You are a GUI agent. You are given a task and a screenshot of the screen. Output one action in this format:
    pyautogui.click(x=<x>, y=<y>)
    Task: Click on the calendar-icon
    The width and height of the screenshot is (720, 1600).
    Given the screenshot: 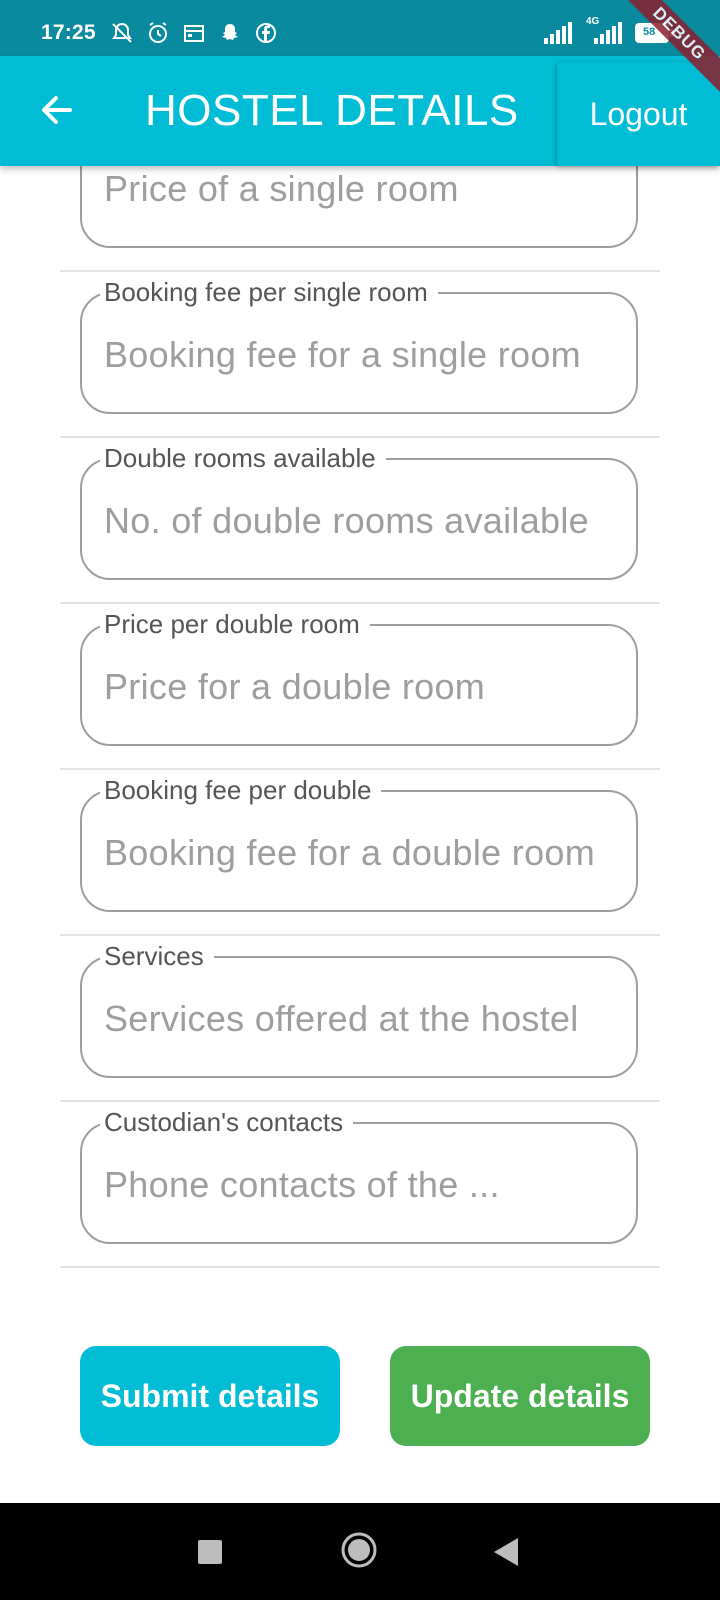 What is the action you would take?
    pyautogui.click(x=194, y=33)
    